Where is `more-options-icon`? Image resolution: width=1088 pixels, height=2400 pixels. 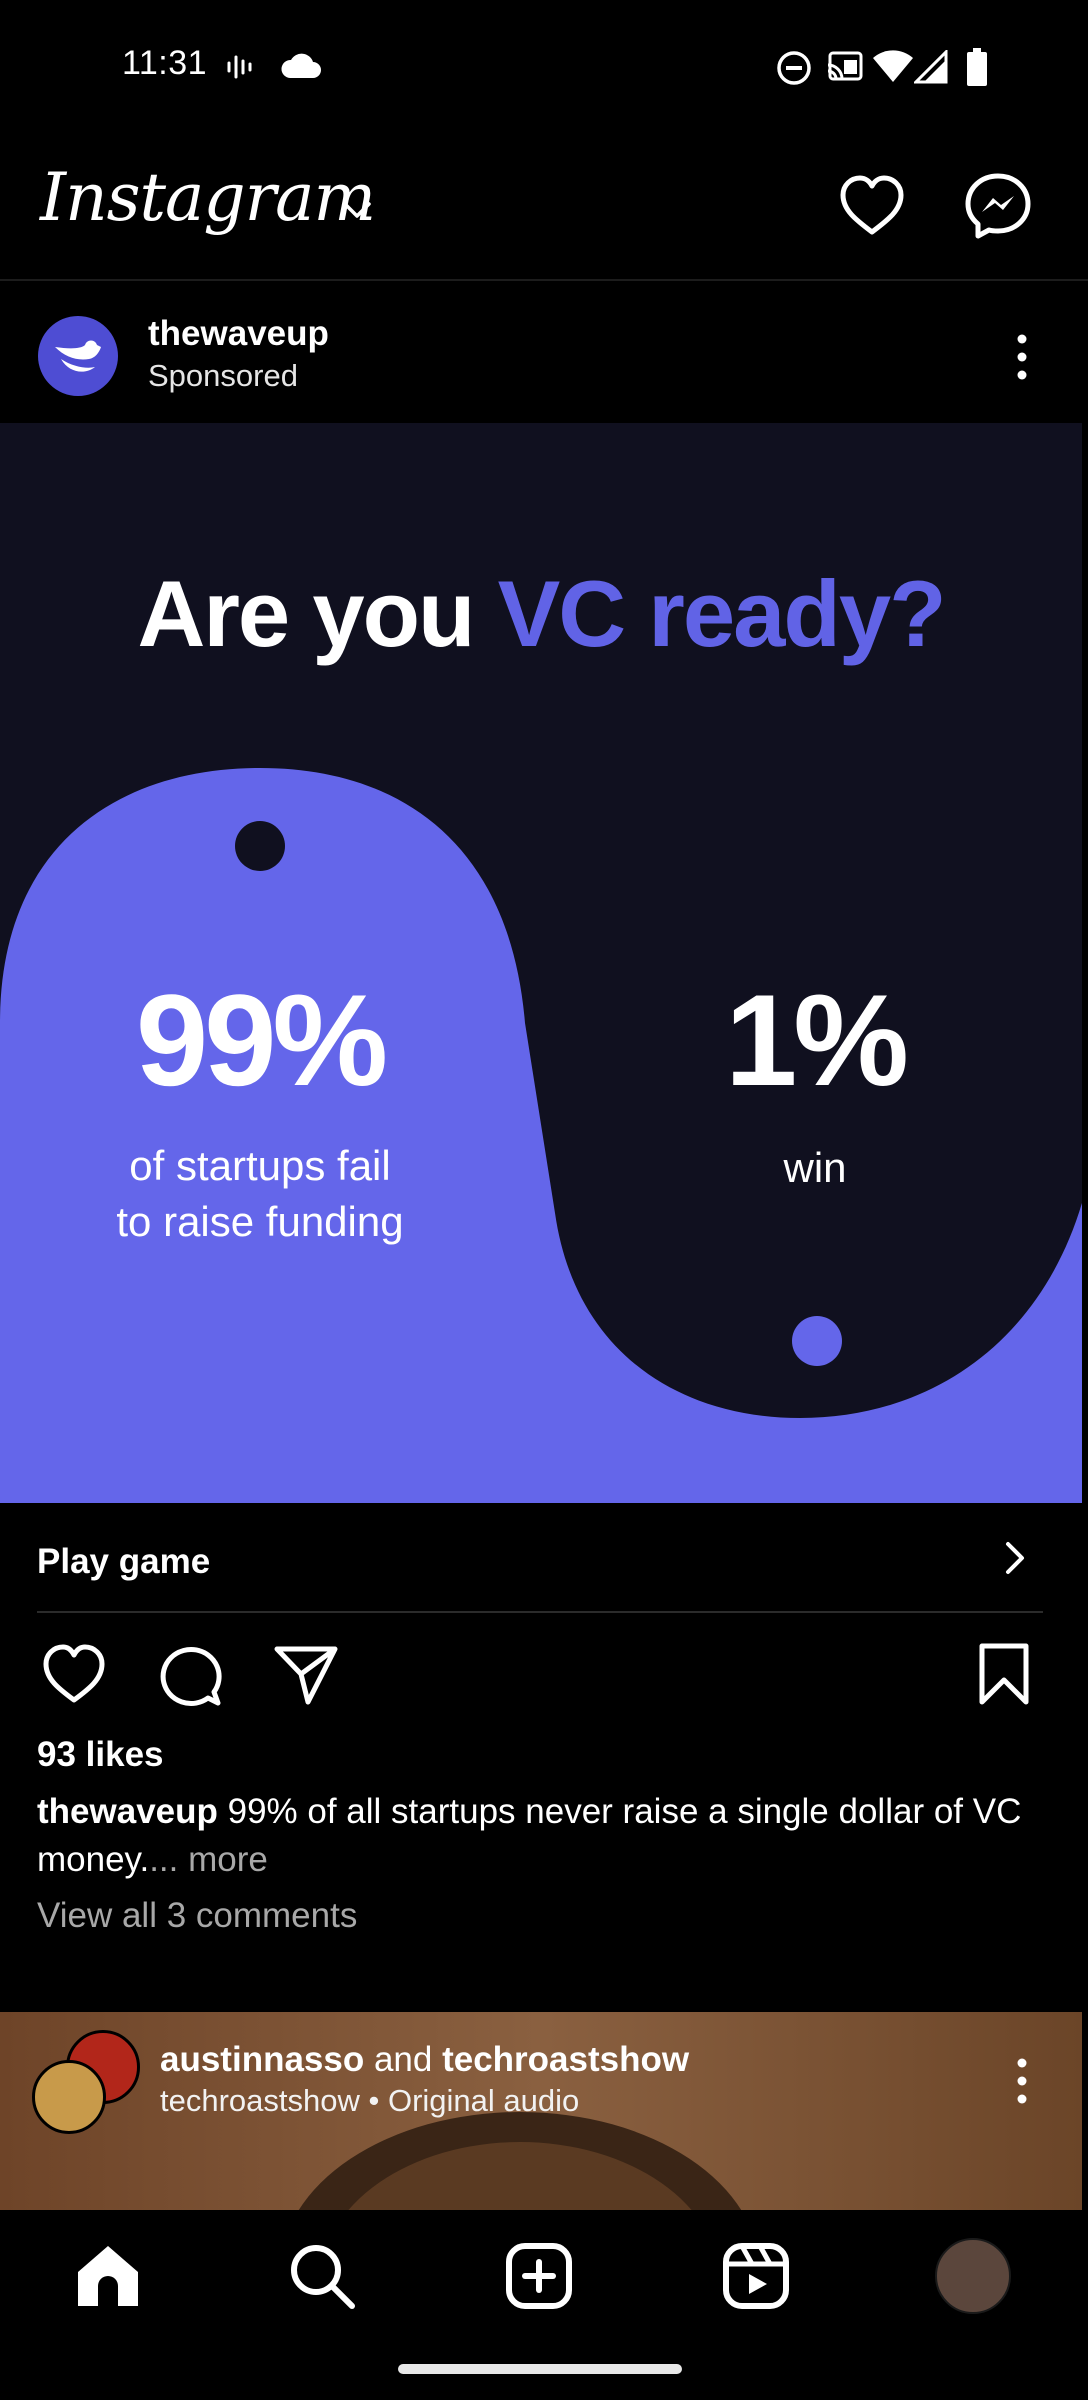
more-options-icon is located at coordinates (1022, 357).